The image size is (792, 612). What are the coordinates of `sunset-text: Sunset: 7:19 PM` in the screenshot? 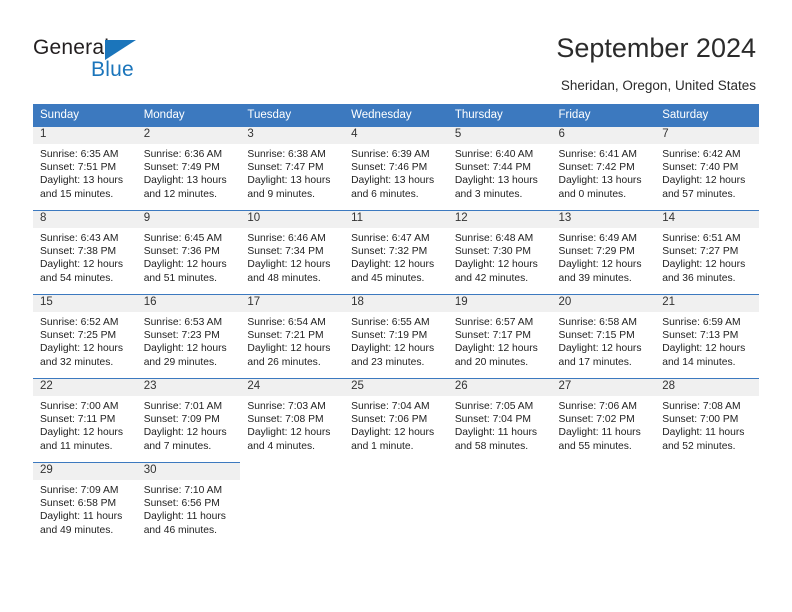 It's located at (389, 336).